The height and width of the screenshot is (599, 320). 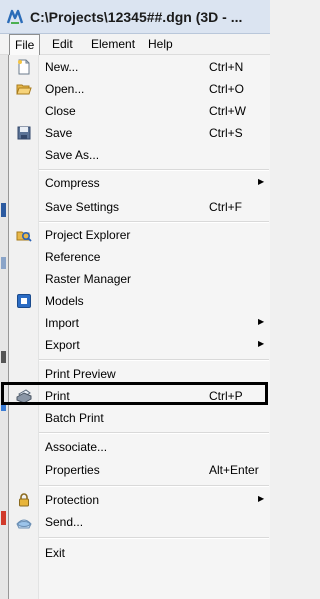 I want to click on menu-item-label: Export, so click(x=62, y=345).